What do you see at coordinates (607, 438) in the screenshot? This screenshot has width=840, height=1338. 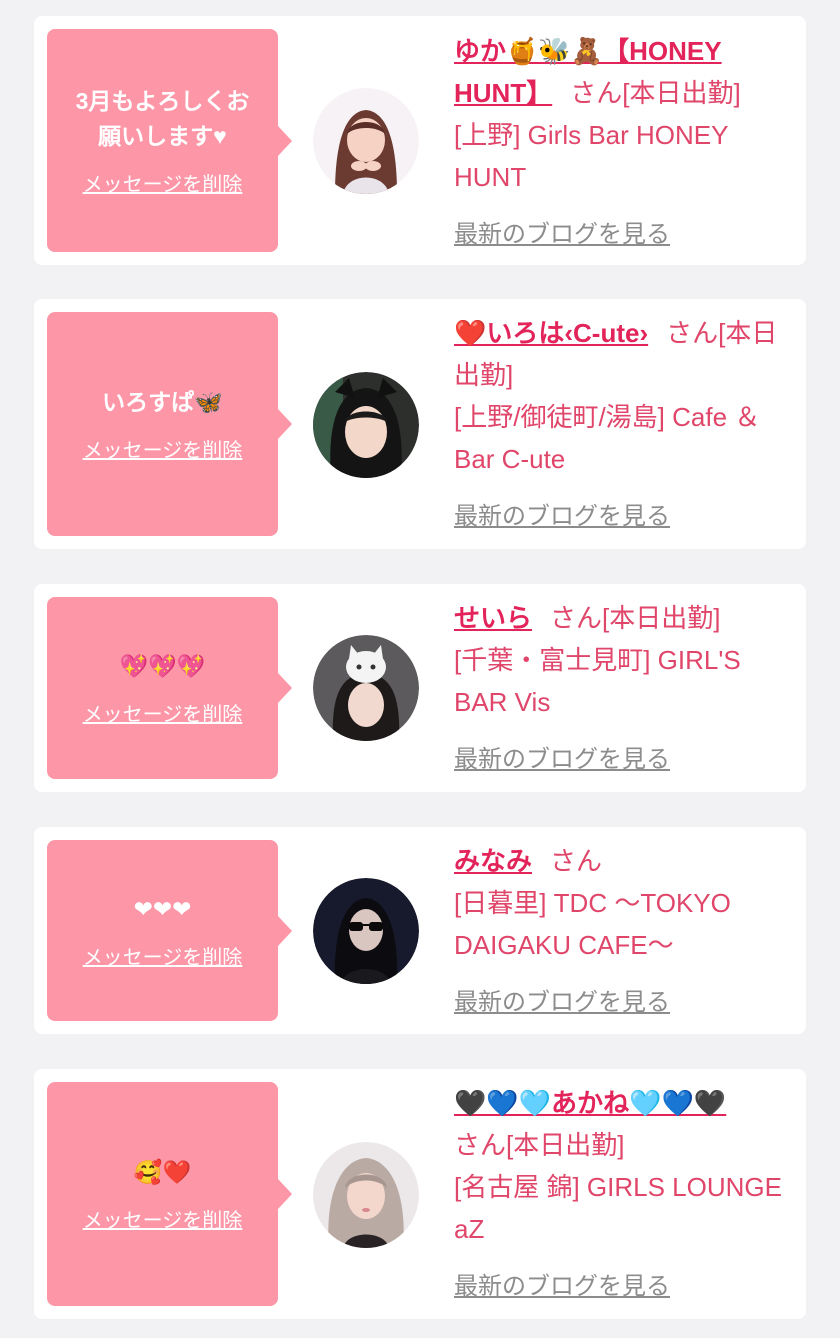 I see `shop-name: [上野/御徒町/湯島] Cafe ＆Bar C-ute` at bounding box center [607, 438].